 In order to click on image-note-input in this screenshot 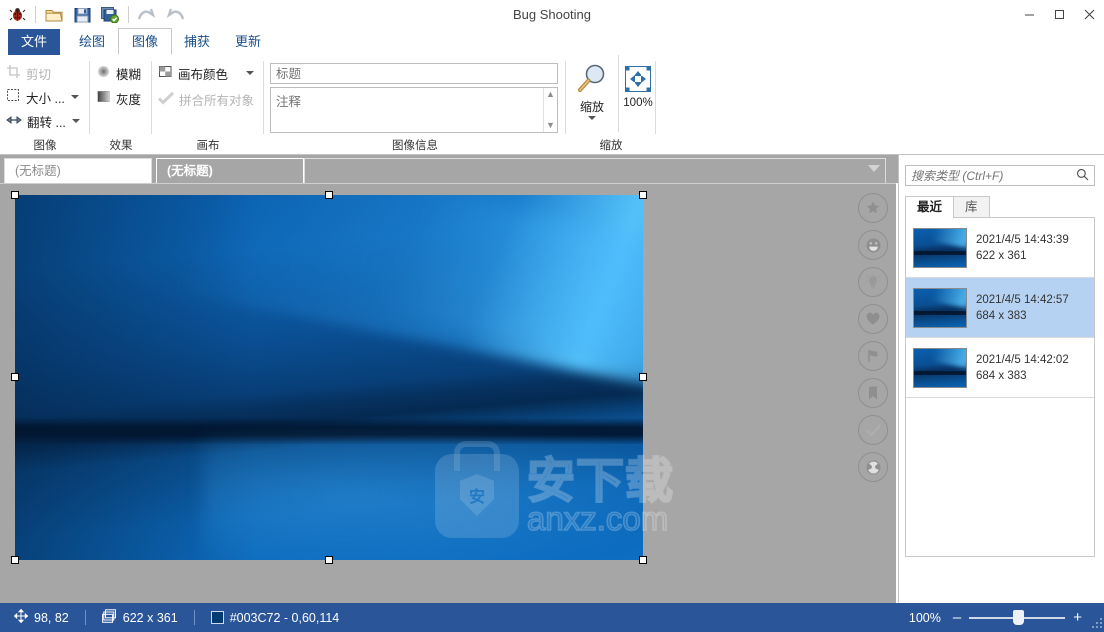, I will do `click(414, 110)`.